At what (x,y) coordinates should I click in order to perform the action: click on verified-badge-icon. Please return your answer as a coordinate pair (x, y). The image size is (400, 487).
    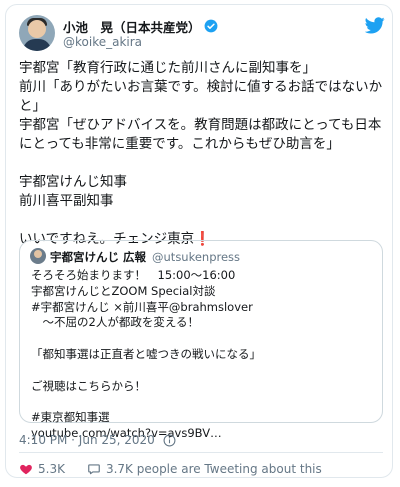
    Looking at the image, I should click on (210, 26).